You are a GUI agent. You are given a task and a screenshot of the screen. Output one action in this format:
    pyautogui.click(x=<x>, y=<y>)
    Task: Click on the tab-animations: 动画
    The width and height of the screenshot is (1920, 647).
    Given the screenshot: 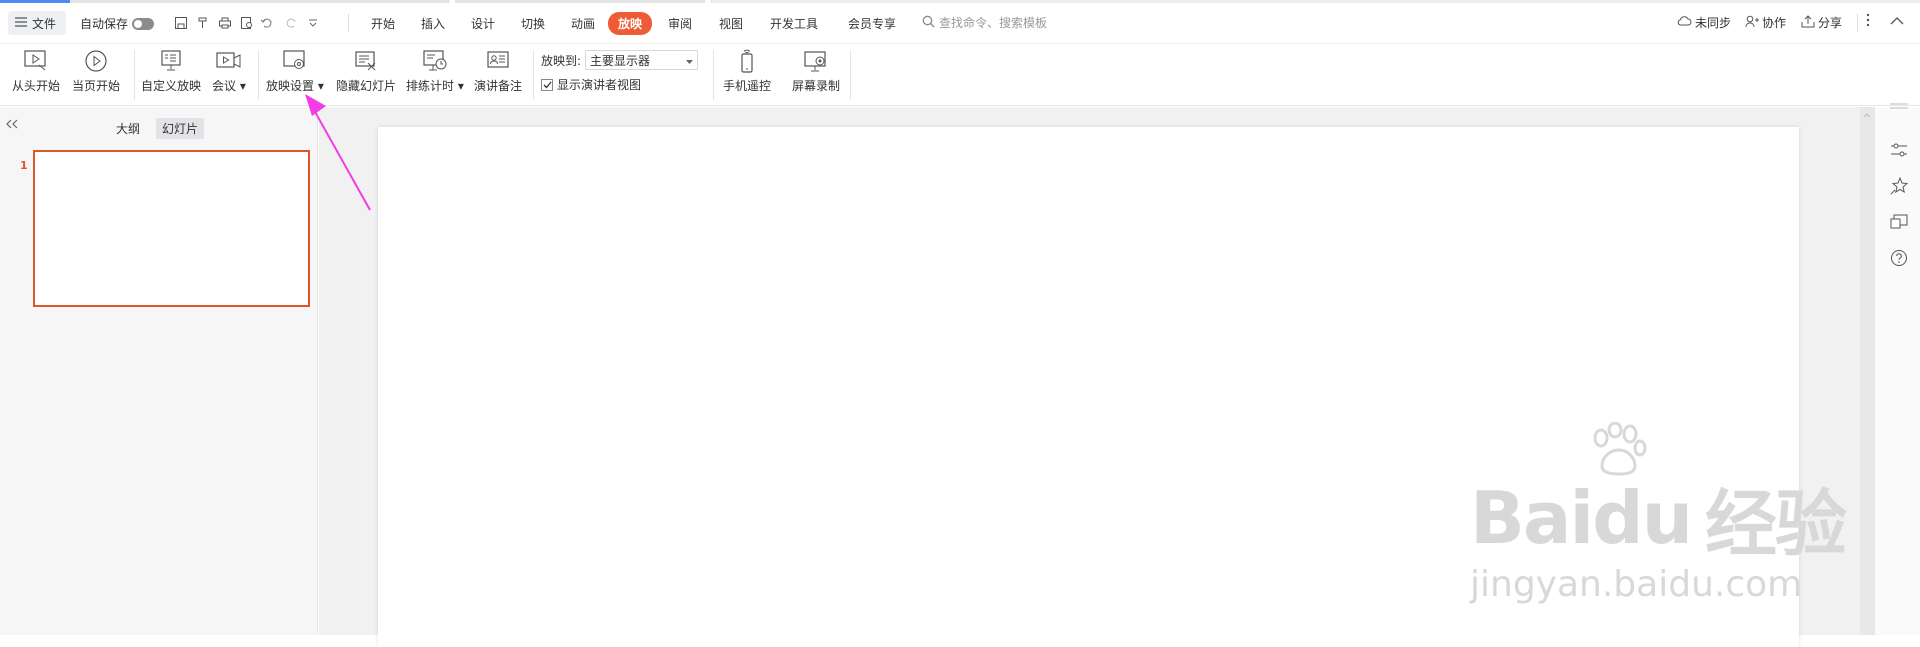 What is the action you would take?
    pyautogui.click(x=583, y=23)
    